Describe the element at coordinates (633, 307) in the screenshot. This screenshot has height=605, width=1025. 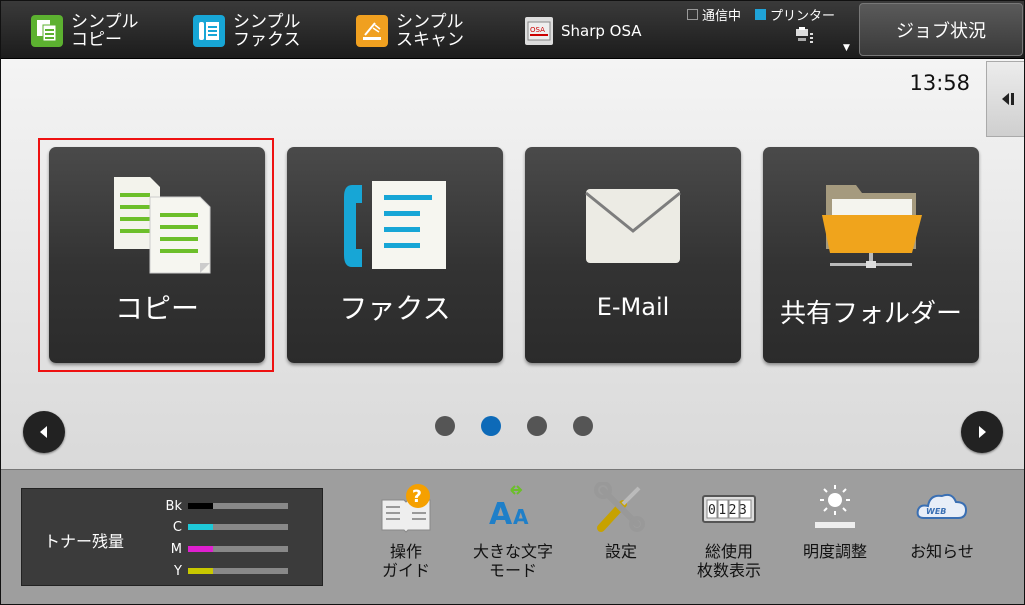
I see `email-tile-label: E-Mail` at that location.